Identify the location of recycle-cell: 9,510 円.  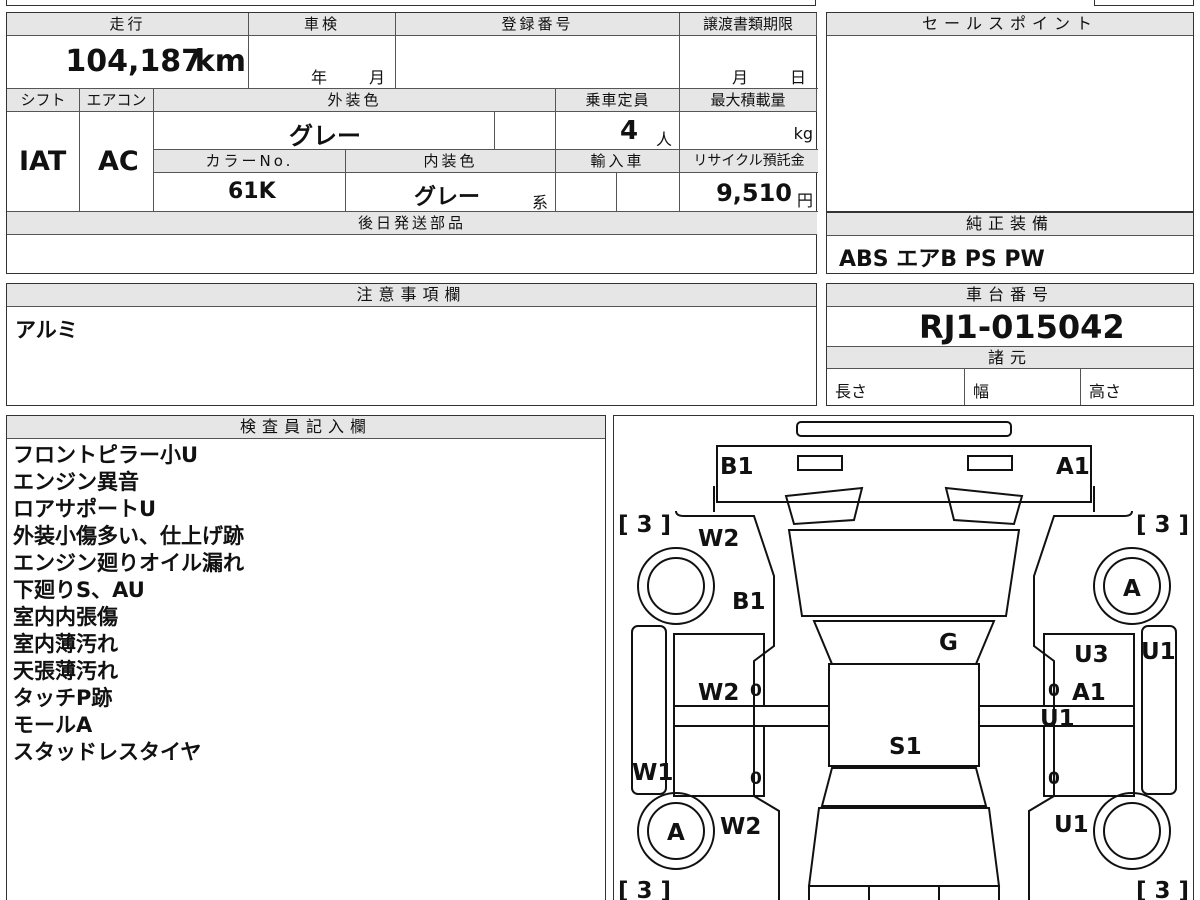
(749, 192).